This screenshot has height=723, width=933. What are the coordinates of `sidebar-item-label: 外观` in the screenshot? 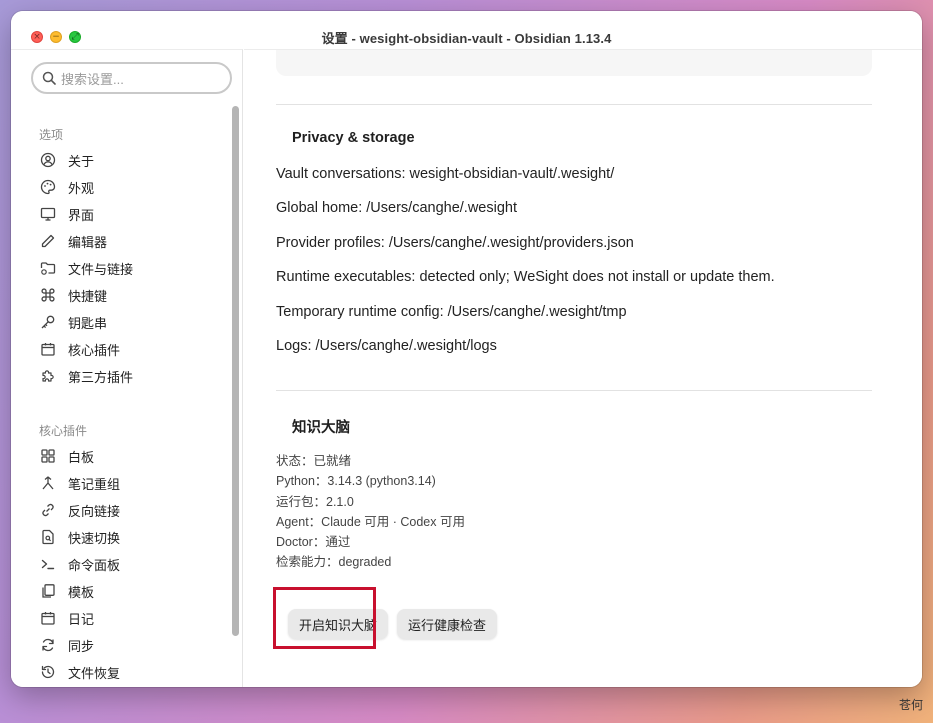 It's located at (81, 188).